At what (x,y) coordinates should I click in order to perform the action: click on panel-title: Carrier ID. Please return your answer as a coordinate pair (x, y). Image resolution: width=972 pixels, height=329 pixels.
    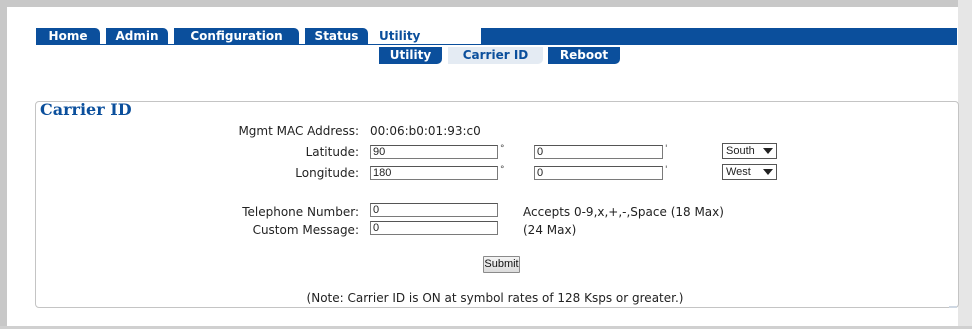
    Looking at the image, I should click on (87, 110).